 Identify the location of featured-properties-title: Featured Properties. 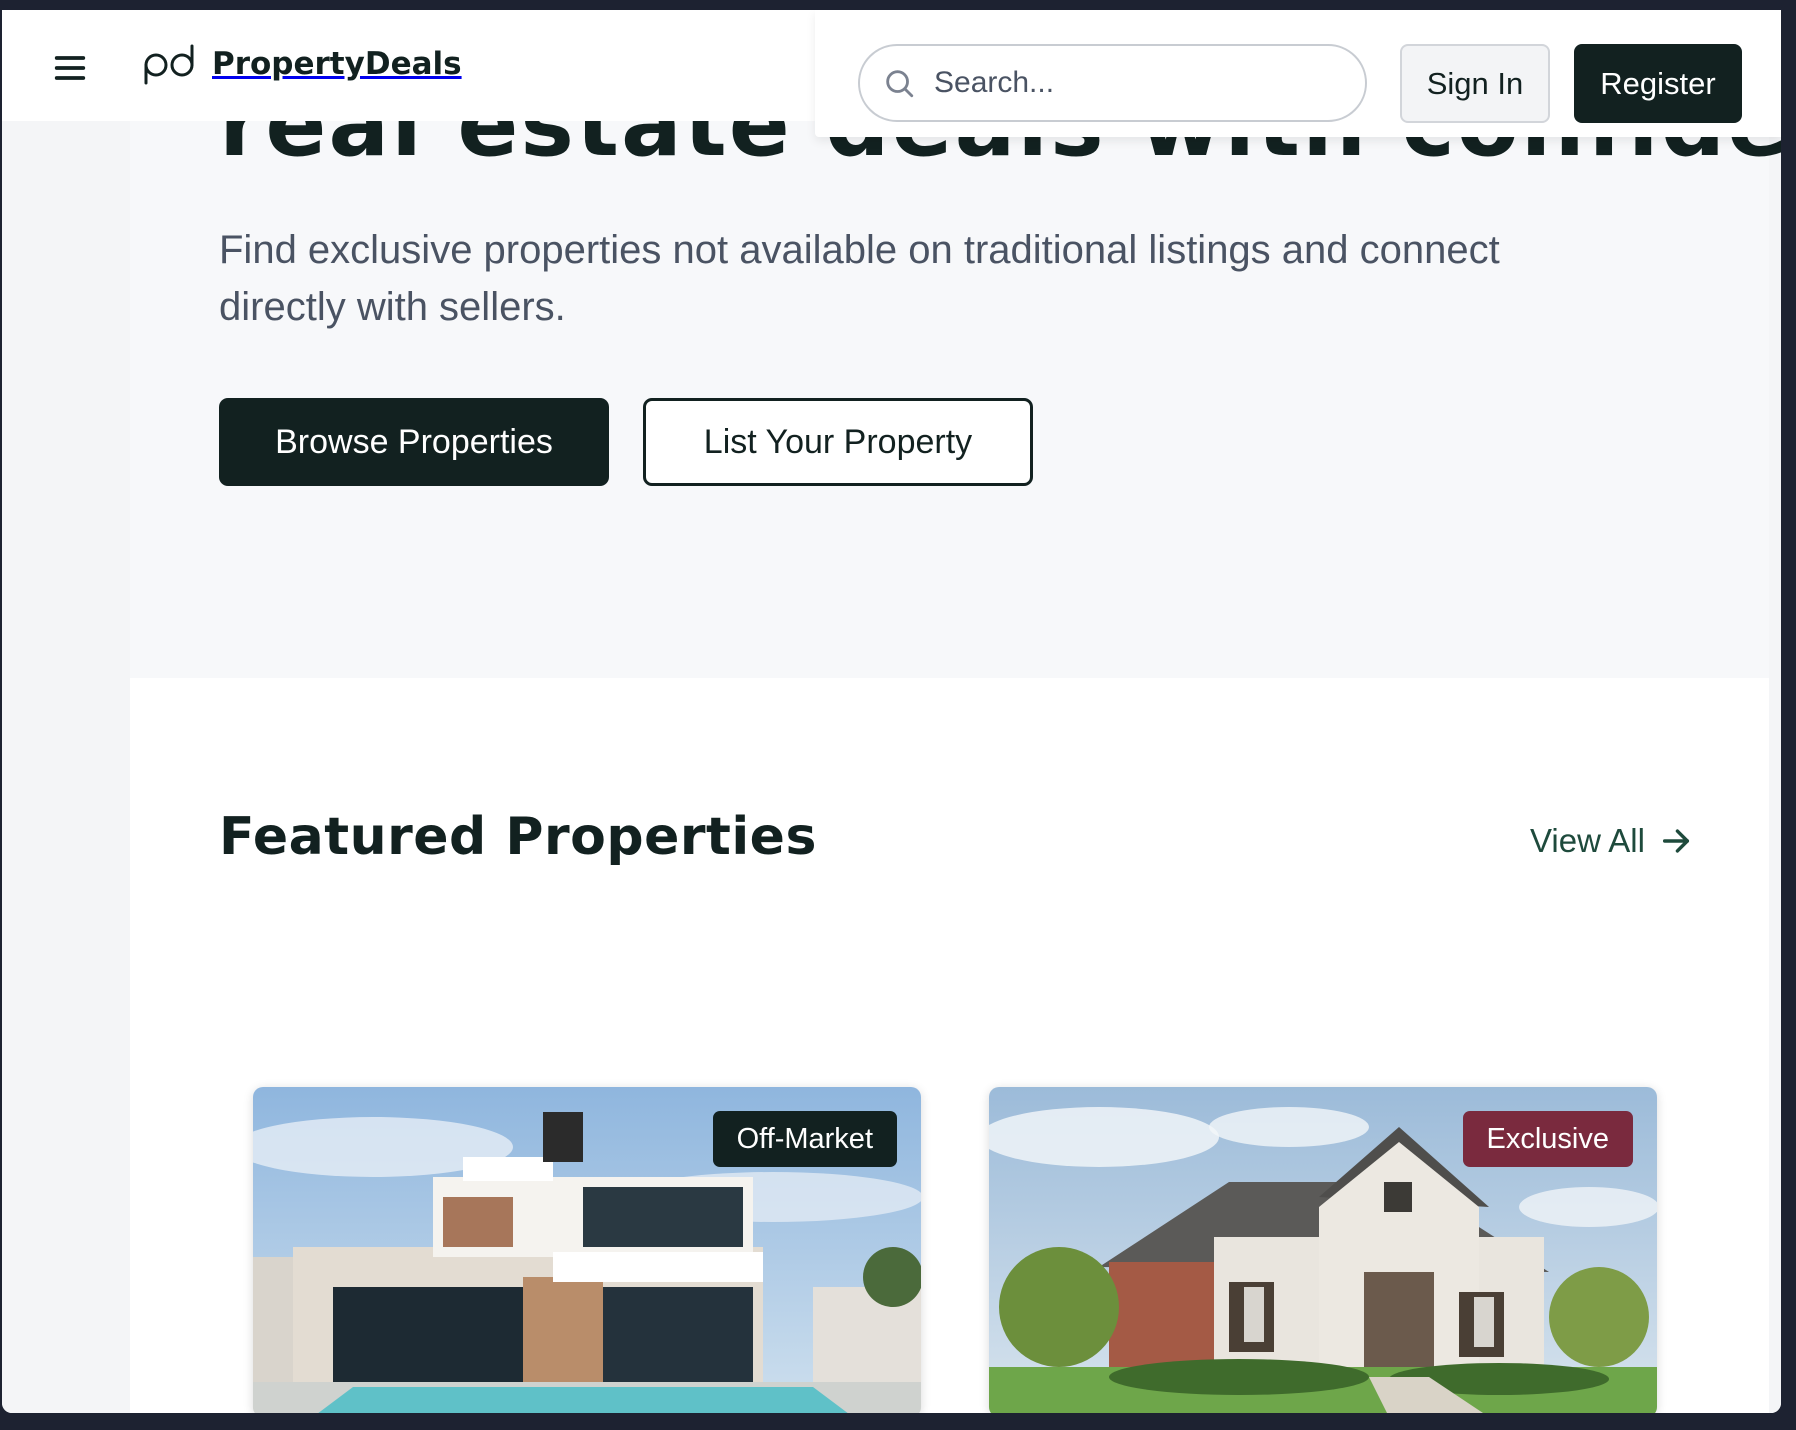
(518, 837).